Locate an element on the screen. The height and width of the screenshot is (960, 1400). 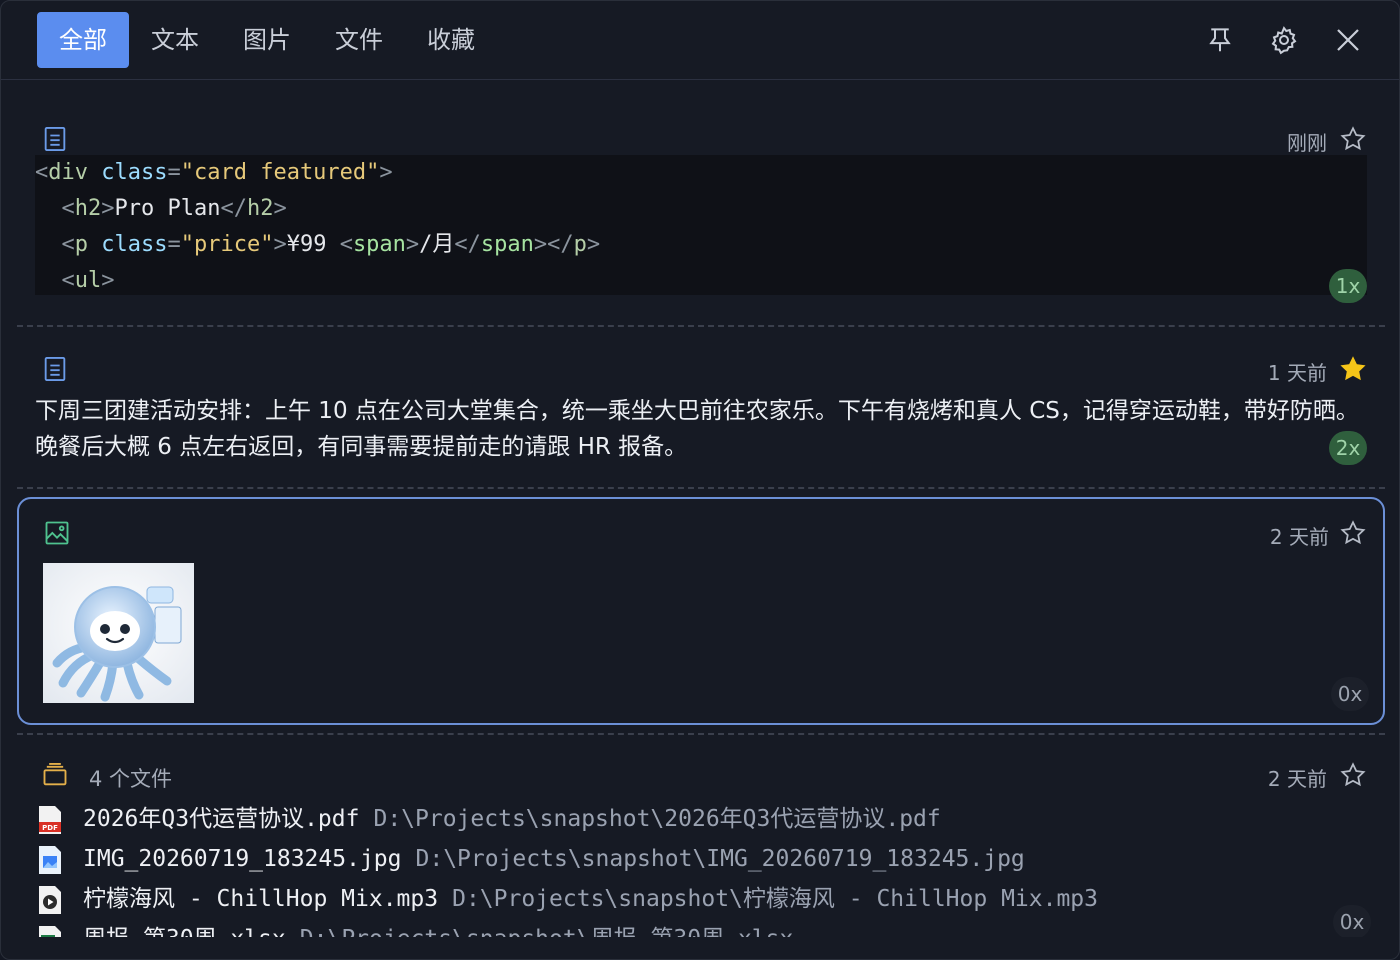
star-filled-icon is located at coordinates (1353, 369).